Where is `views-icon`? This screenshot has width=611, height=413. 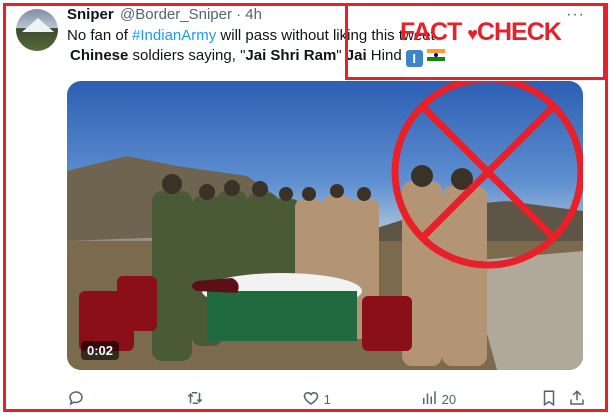 views-icon is located at coordinates (429, 397).